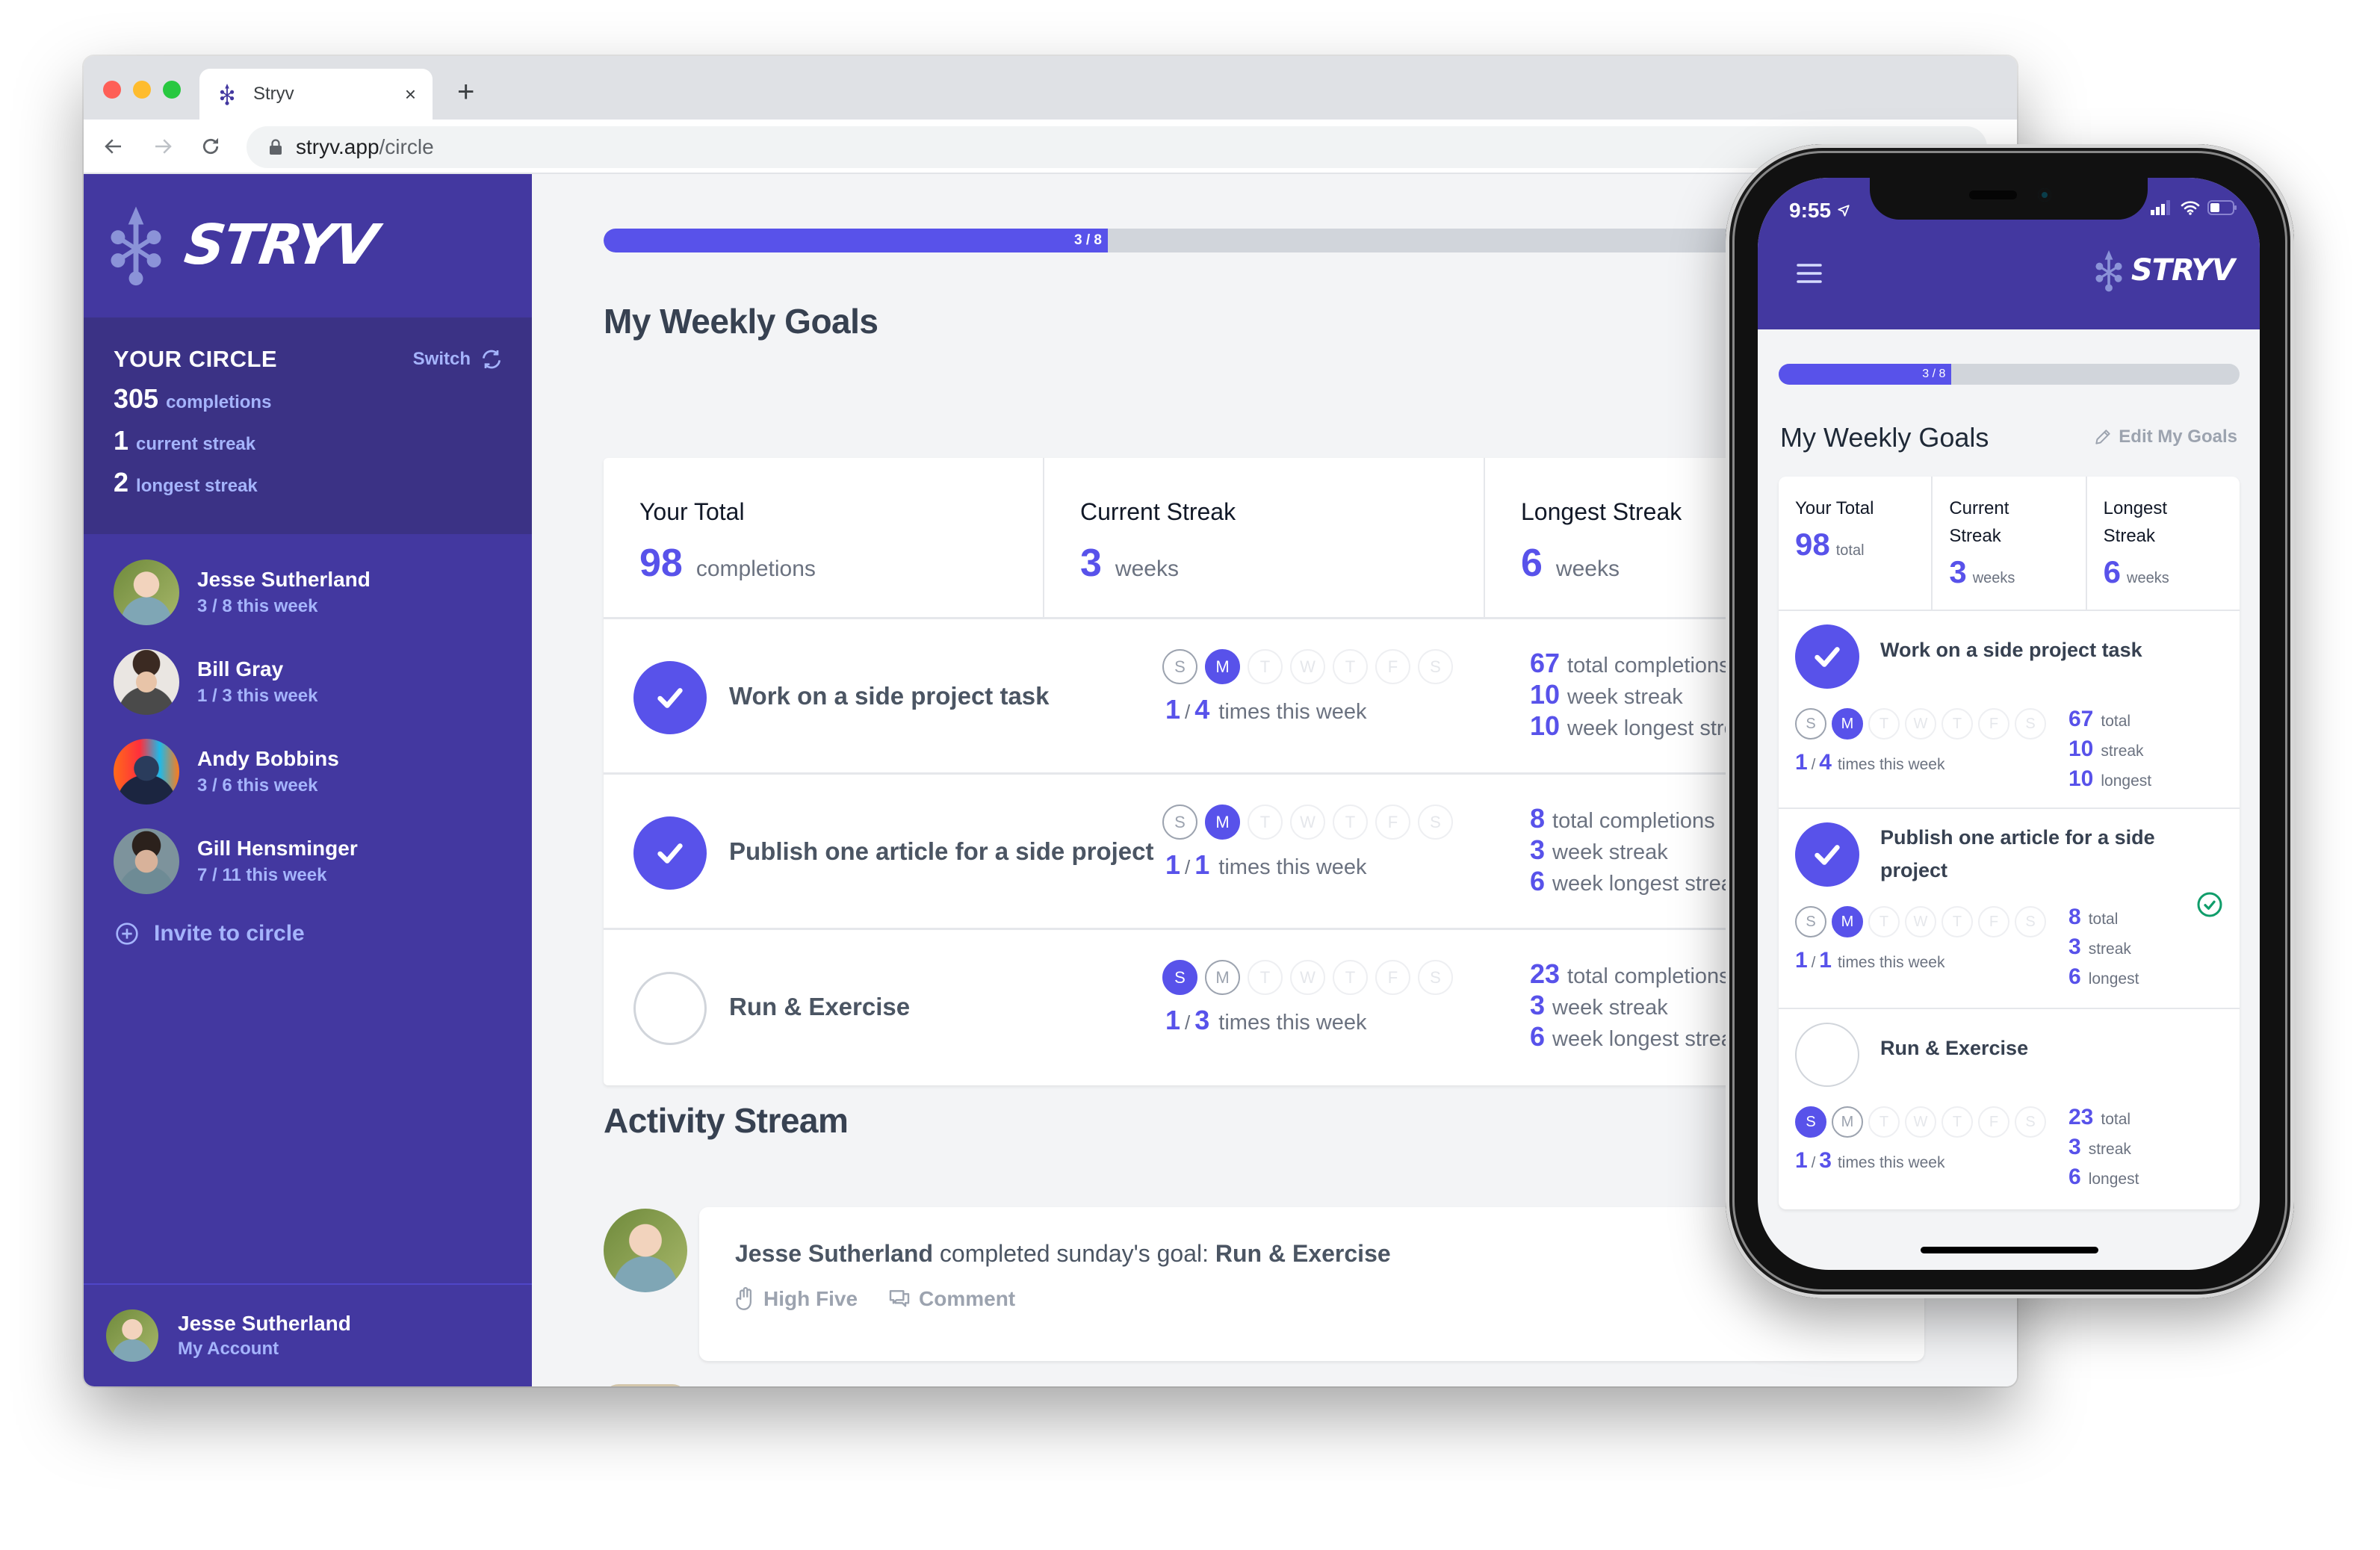 The height and width of the screenshot is (1550, 2380). Describe the element at coordinates (2108, 270) in the screenshot. I see `stryv-mark-icon` at that location.